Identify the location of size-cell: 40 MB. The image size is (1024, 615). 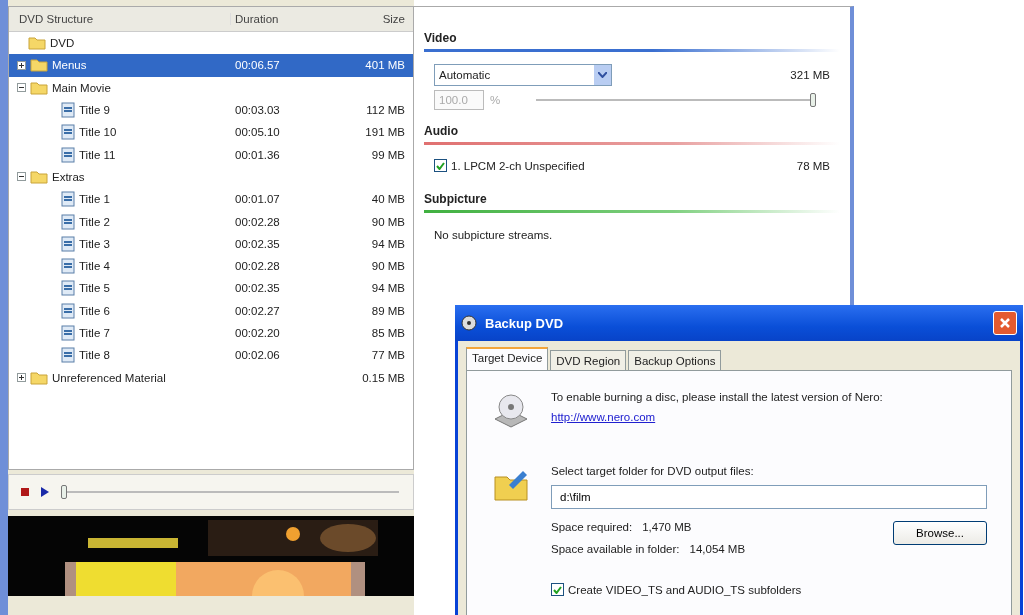
(388, 199).